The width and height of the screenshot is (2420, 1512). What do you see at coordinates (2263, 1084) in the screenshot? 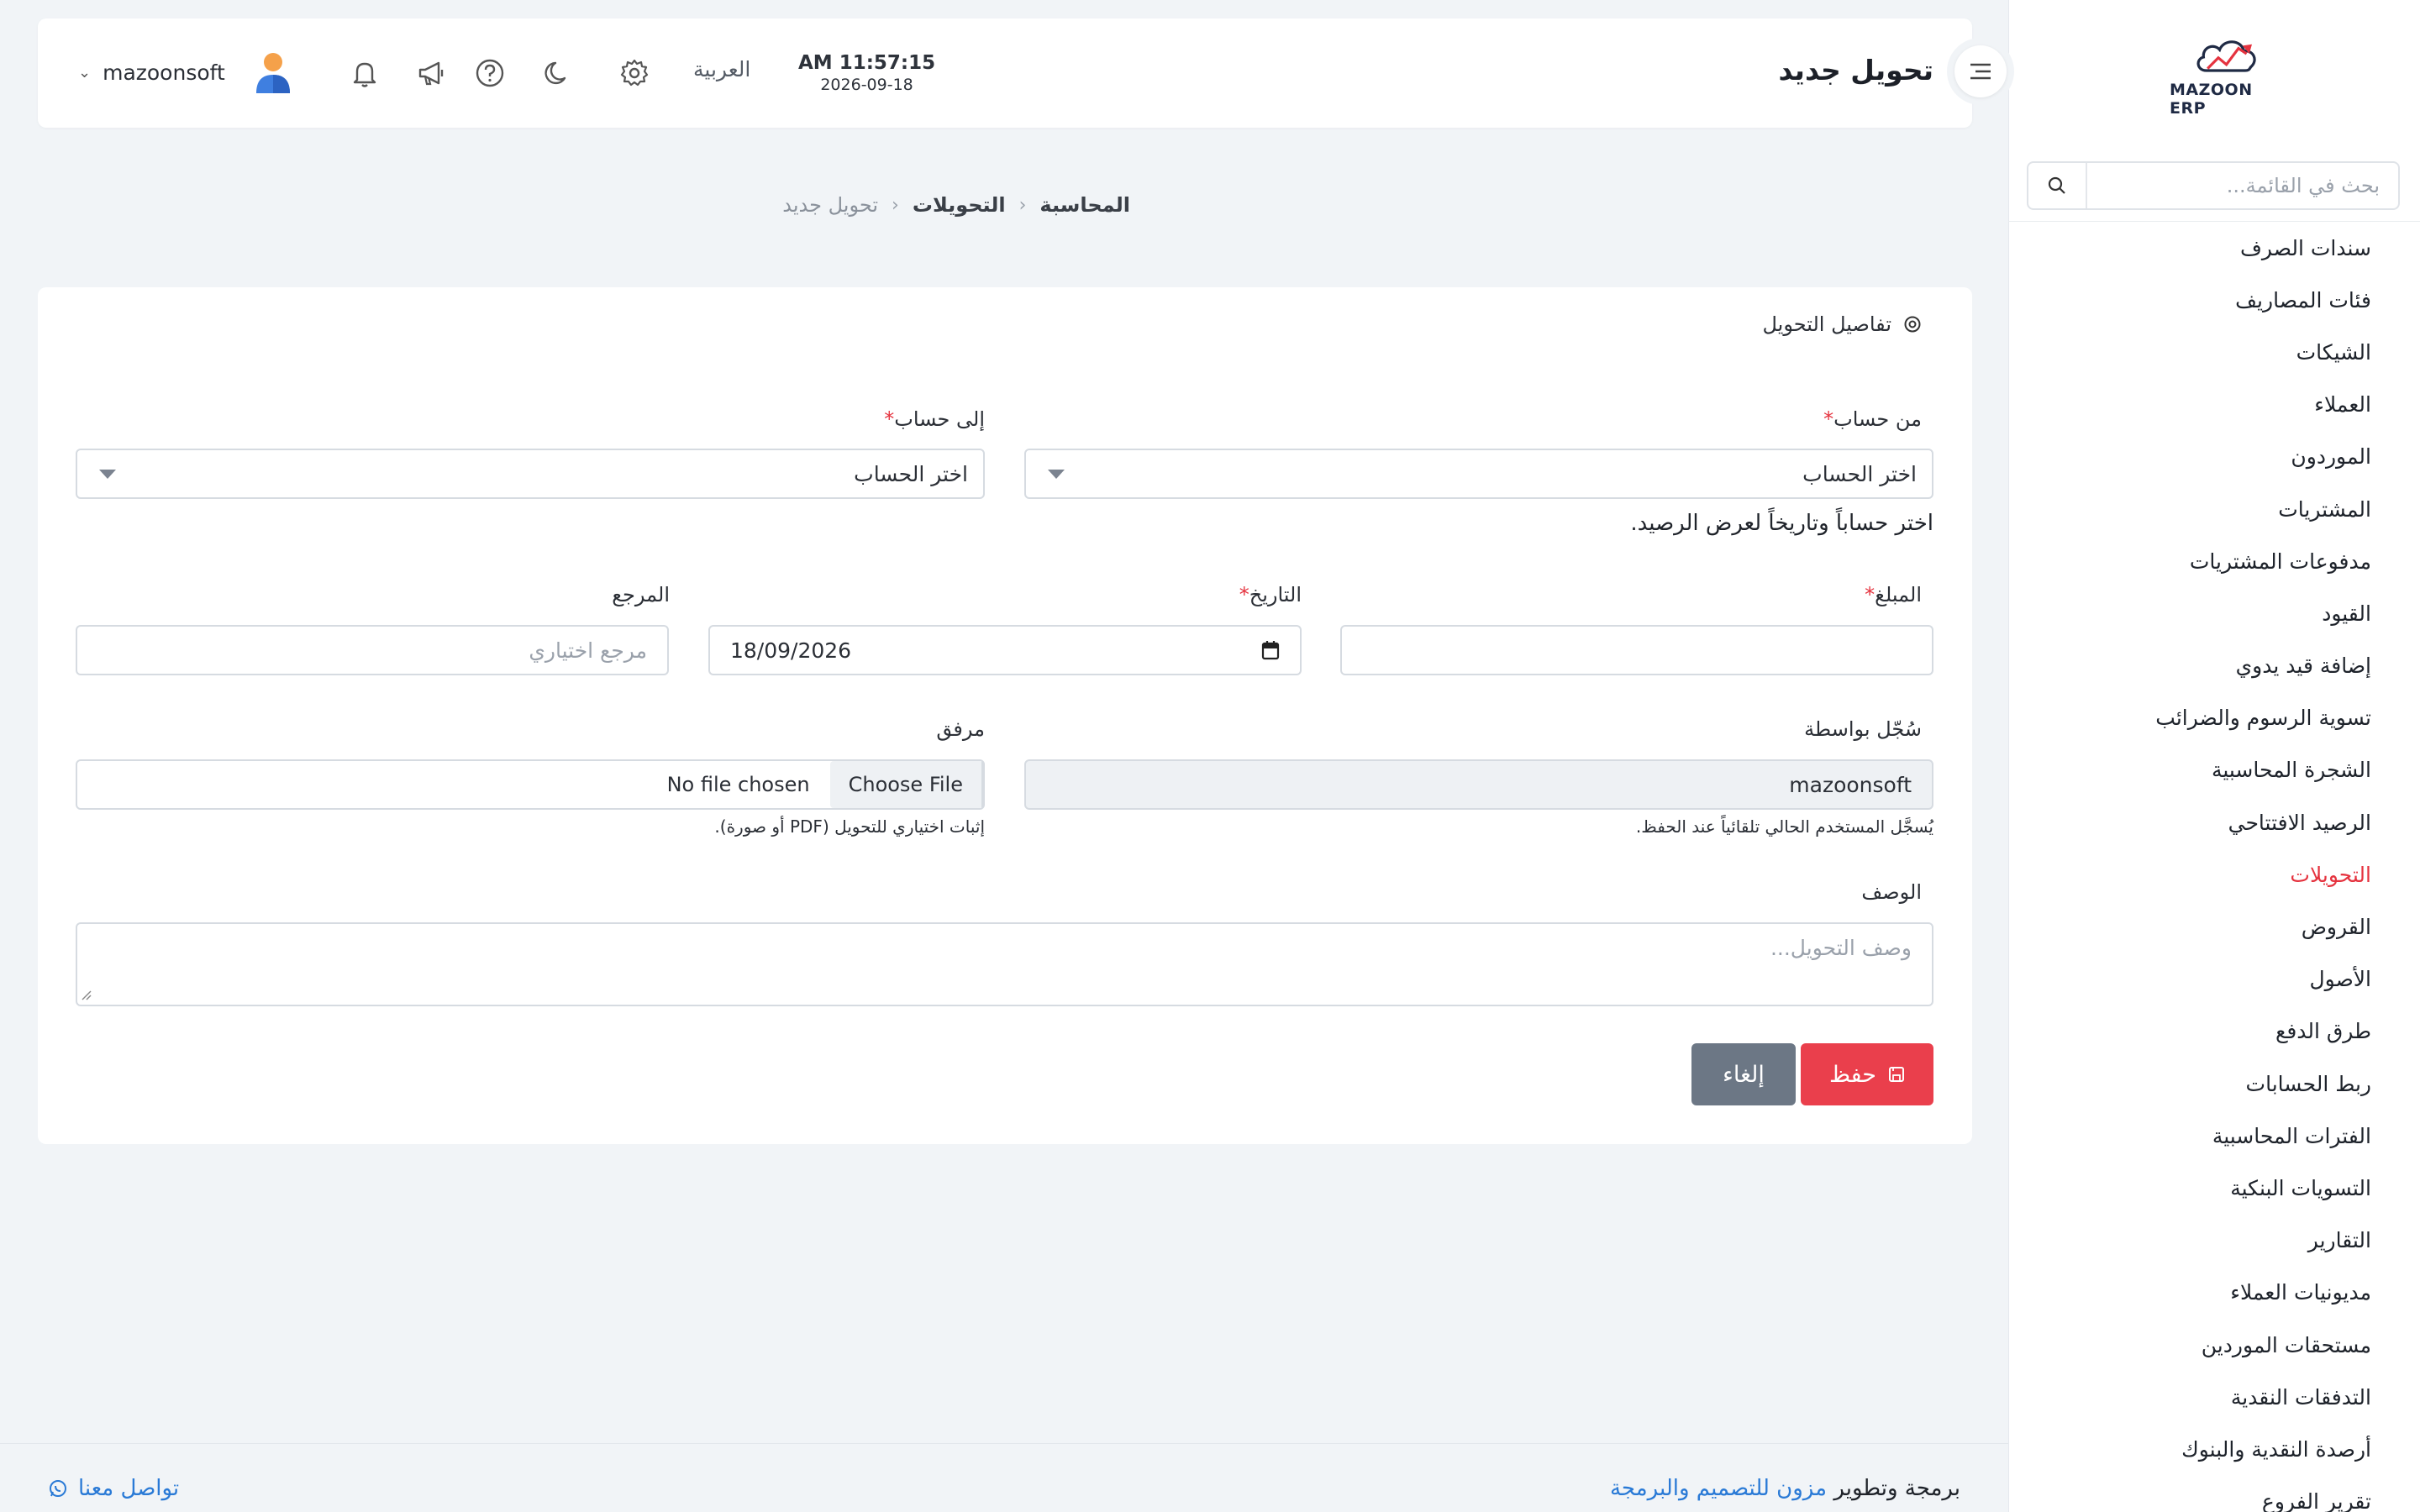
I see `sidebar-item-account-mapping: ربط الحسابات` at bounding box center [2263, 1084].